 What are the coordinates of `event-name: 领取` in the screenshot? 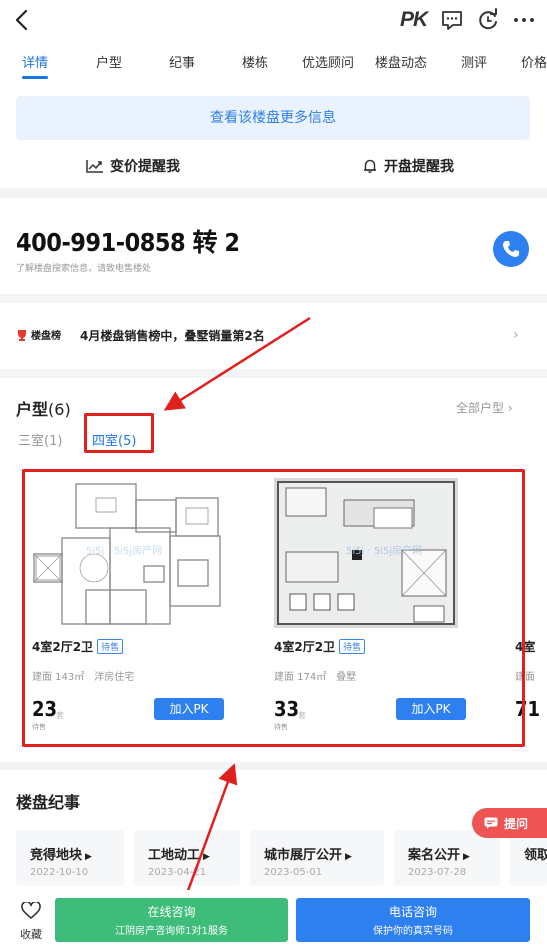 It's located at (535, 855).